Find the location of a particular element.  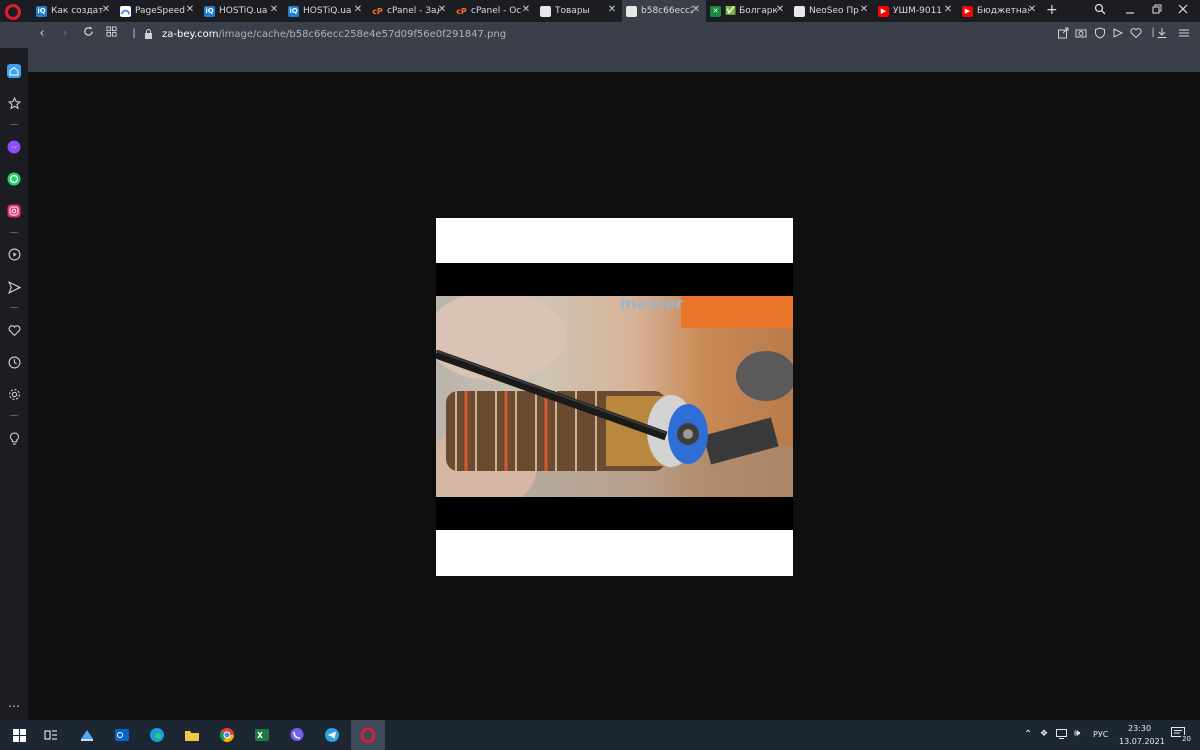

windows-start-icon is located at coordinates (19, 735).